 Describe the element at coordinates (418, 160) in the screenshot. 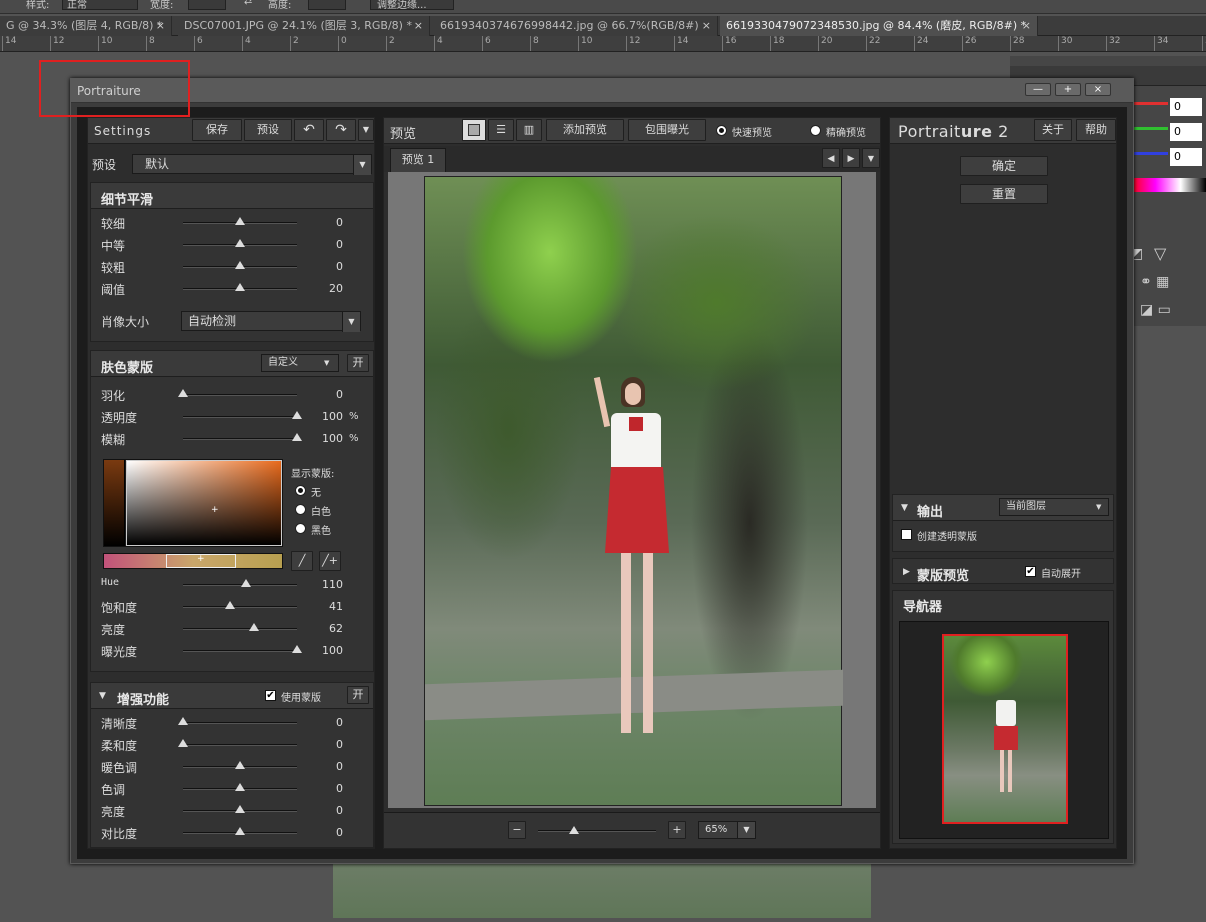

I see `preview-tab-1: 预览 1` at that location.